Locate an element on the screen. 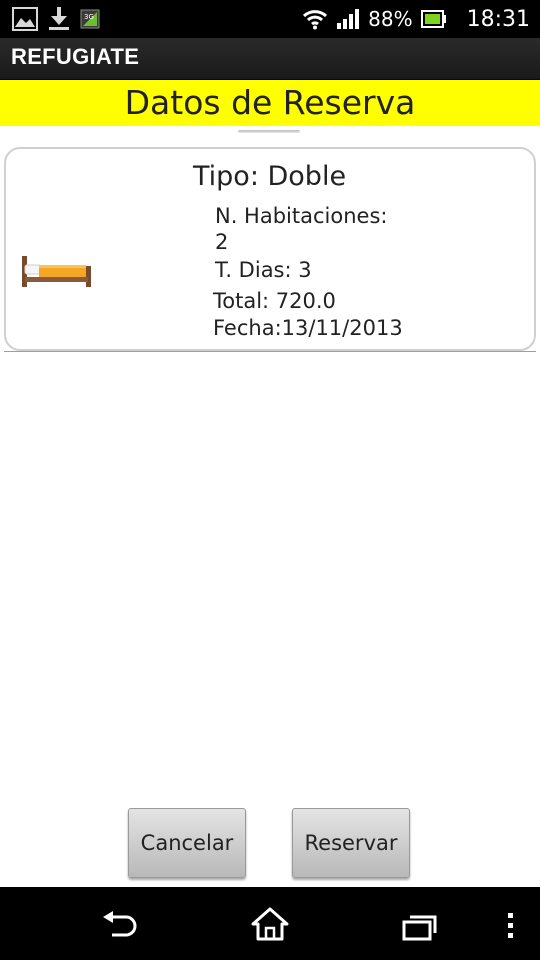 This screenshot has height=960, width=540. scroll-indicator is located at coordinates (269, 131).